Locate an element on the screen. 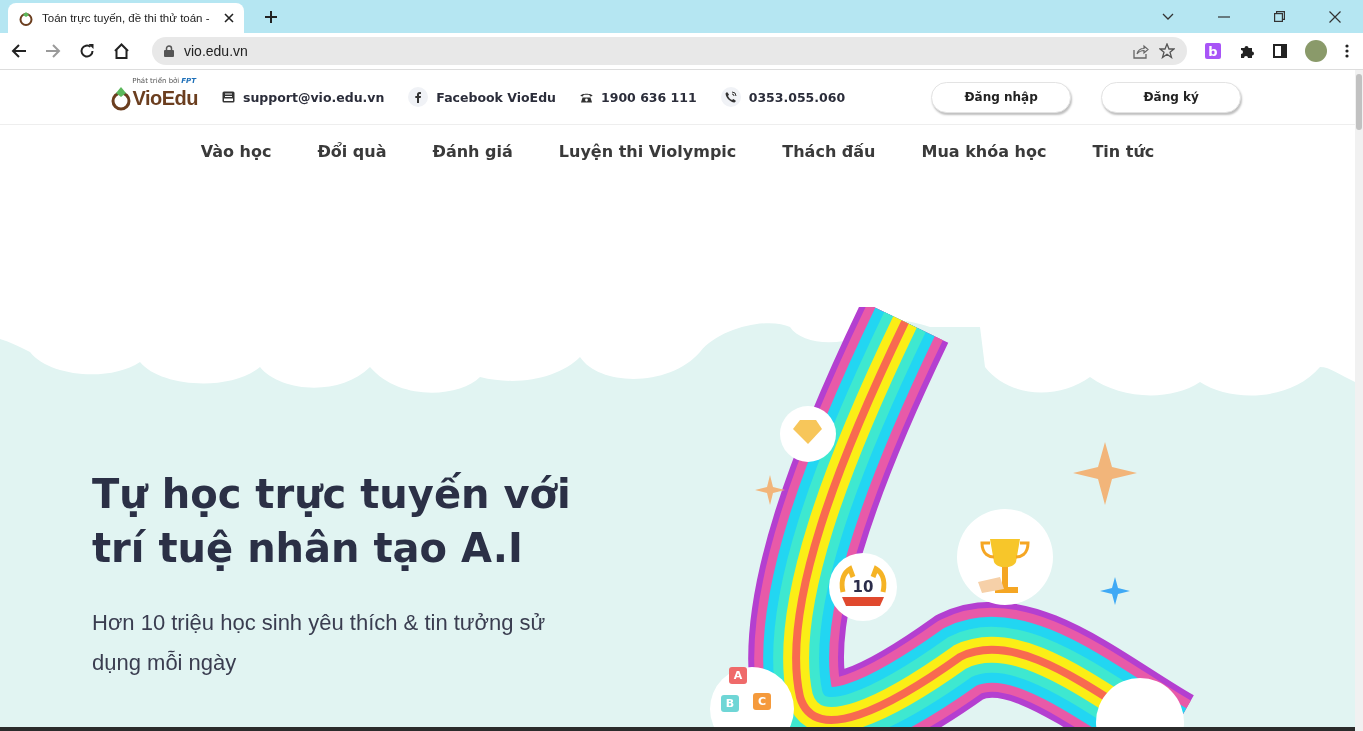 This screenshot has width=1363, height=731. inbox-icon is located at coordinates (228, 97).